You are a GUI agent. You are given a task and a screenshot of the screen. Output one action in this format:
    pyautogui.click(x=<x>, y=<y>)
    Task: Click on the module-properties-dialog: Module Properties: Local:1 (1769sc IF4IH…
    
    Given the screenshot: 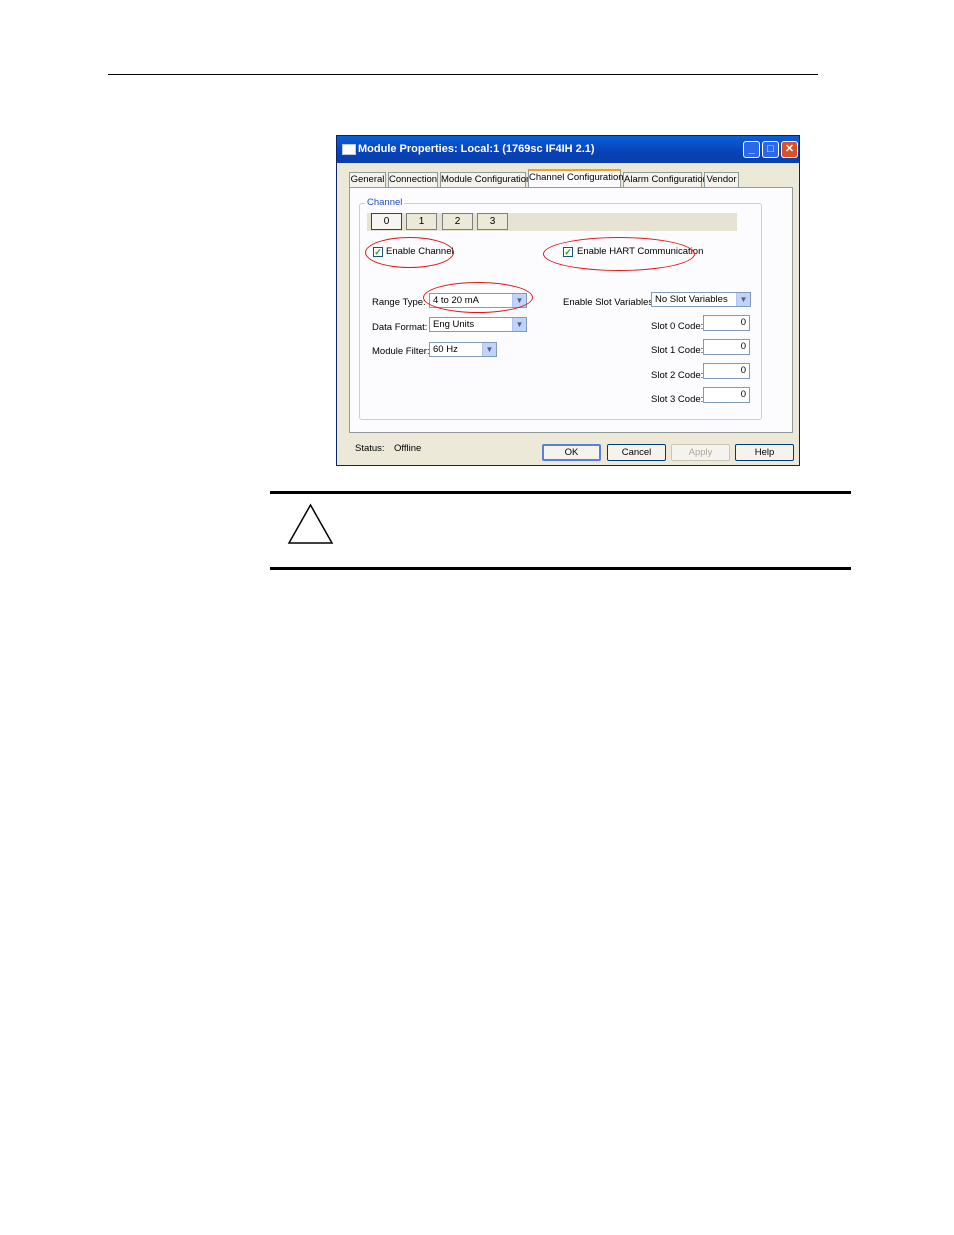 What is the action you would take?
    pyautogui.click(x=568, y=300)
    